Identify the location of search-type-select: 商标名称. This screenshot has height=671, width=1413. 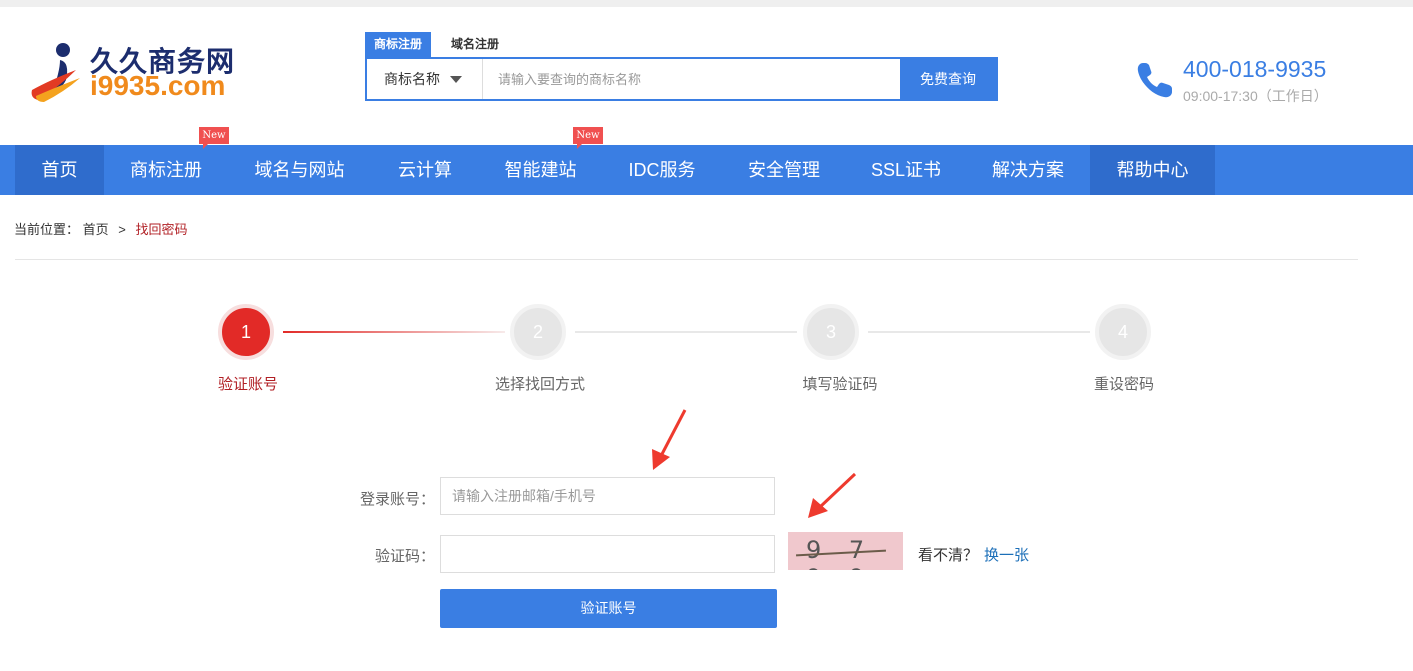
(425, 79).